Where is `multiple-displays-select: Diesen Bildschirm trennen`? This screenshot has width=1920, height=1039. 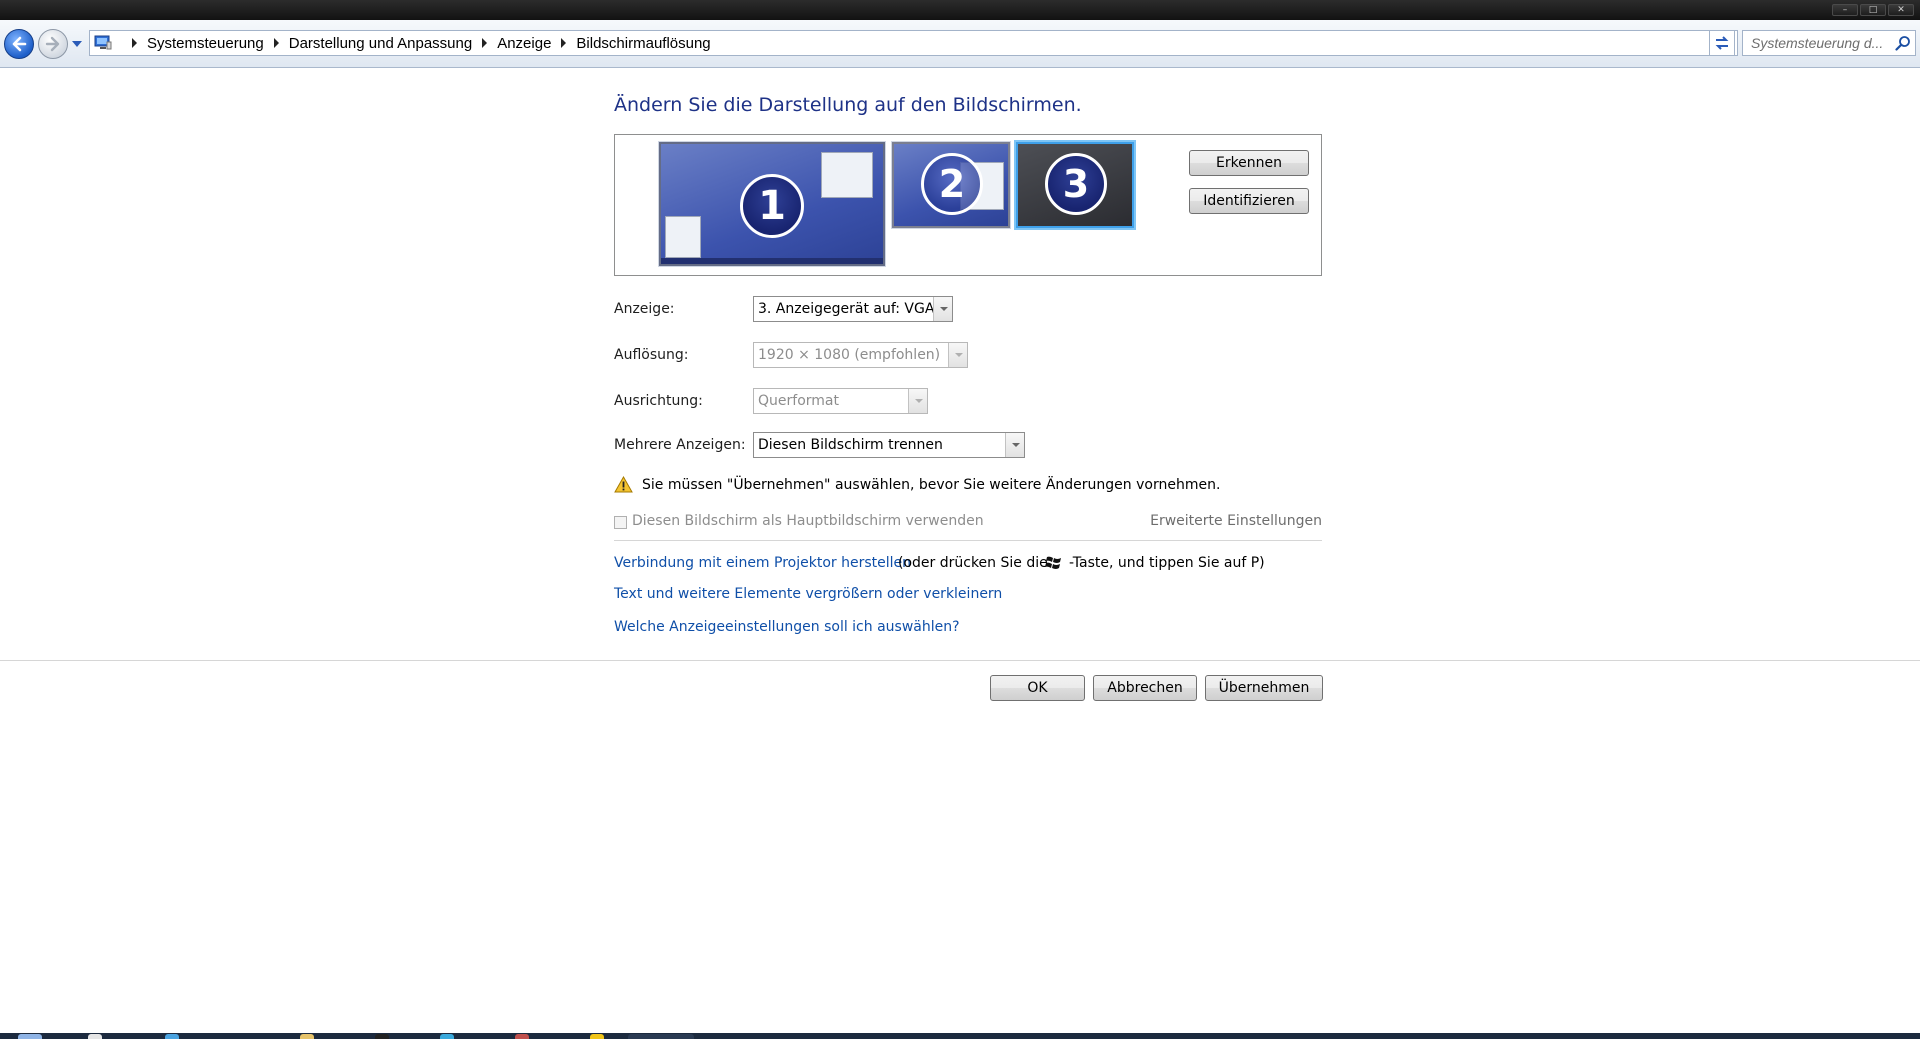
multiple-displays-select: Diesen Bildschirm trennen is located at coordinates (889, 445).